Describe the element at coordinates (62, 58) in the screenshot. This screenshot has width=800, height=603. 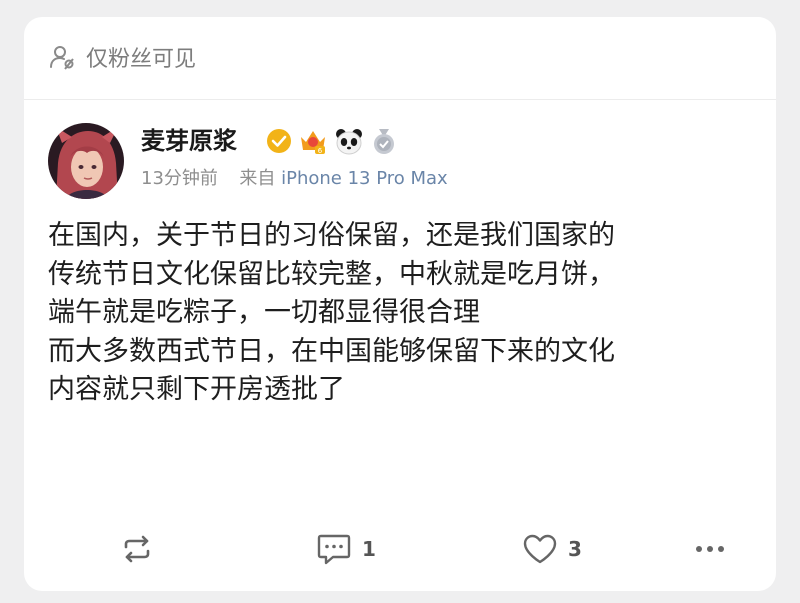
I see `fans-only-icon` at that location.